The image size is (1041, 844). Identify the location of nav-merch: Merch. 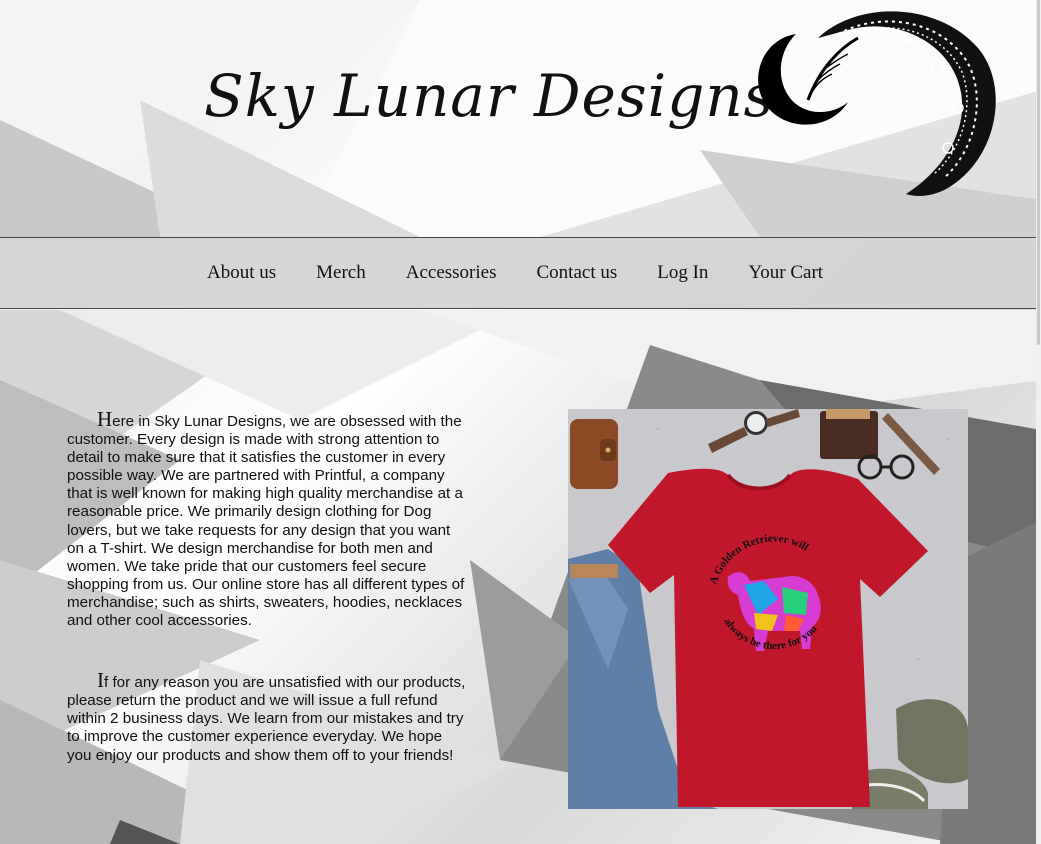
(341, 273).